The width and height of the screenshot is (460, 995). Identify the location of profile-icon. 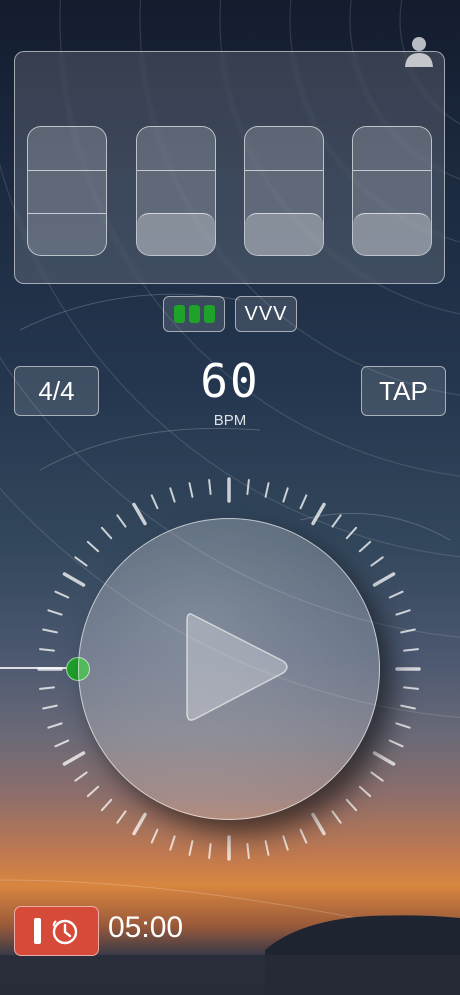
(419, 51).